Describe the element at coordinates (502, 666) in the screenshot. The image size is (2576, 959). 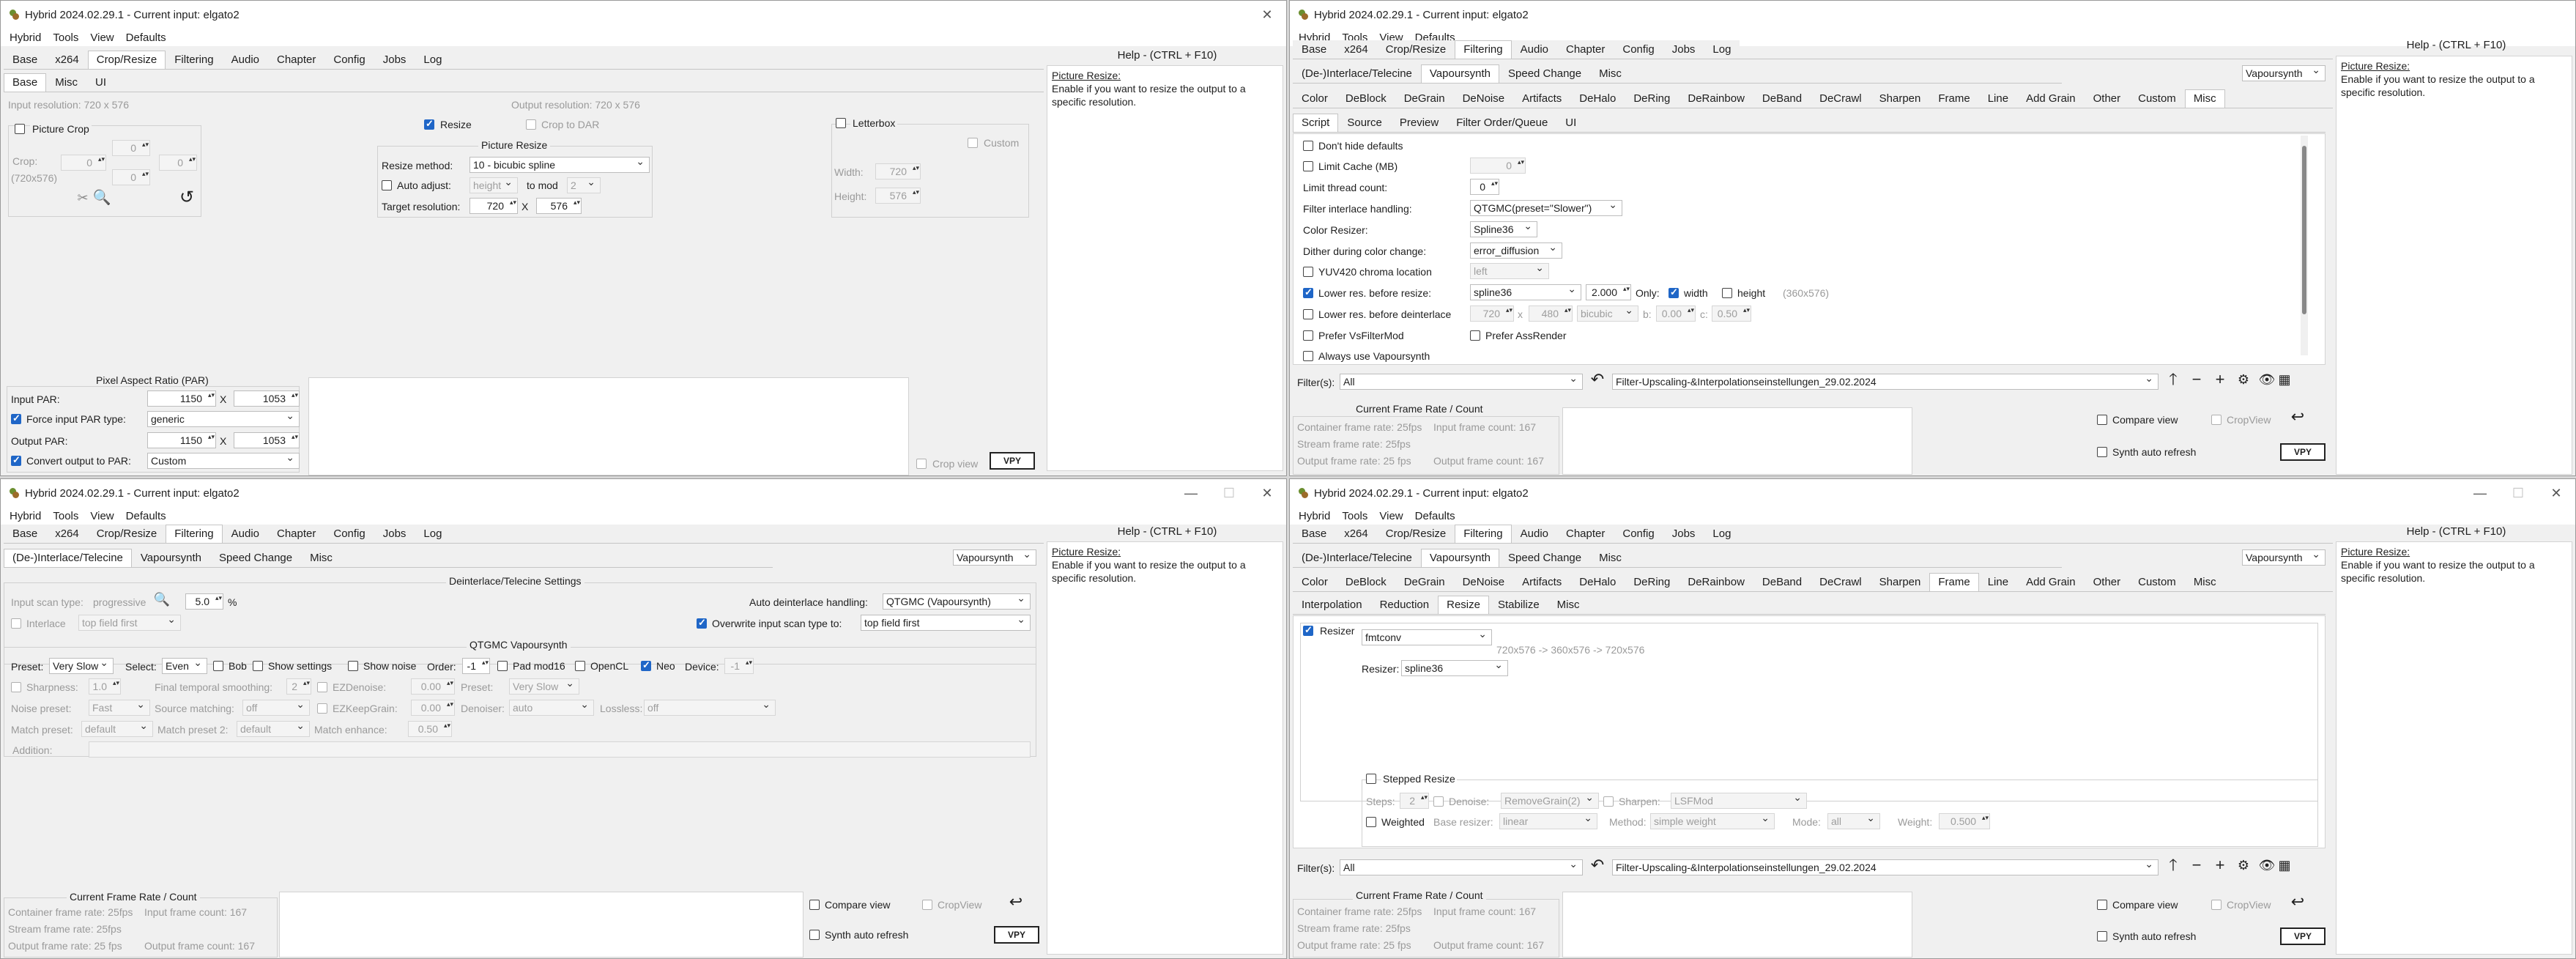
I see `pad-mod16-checkbox` at that location.